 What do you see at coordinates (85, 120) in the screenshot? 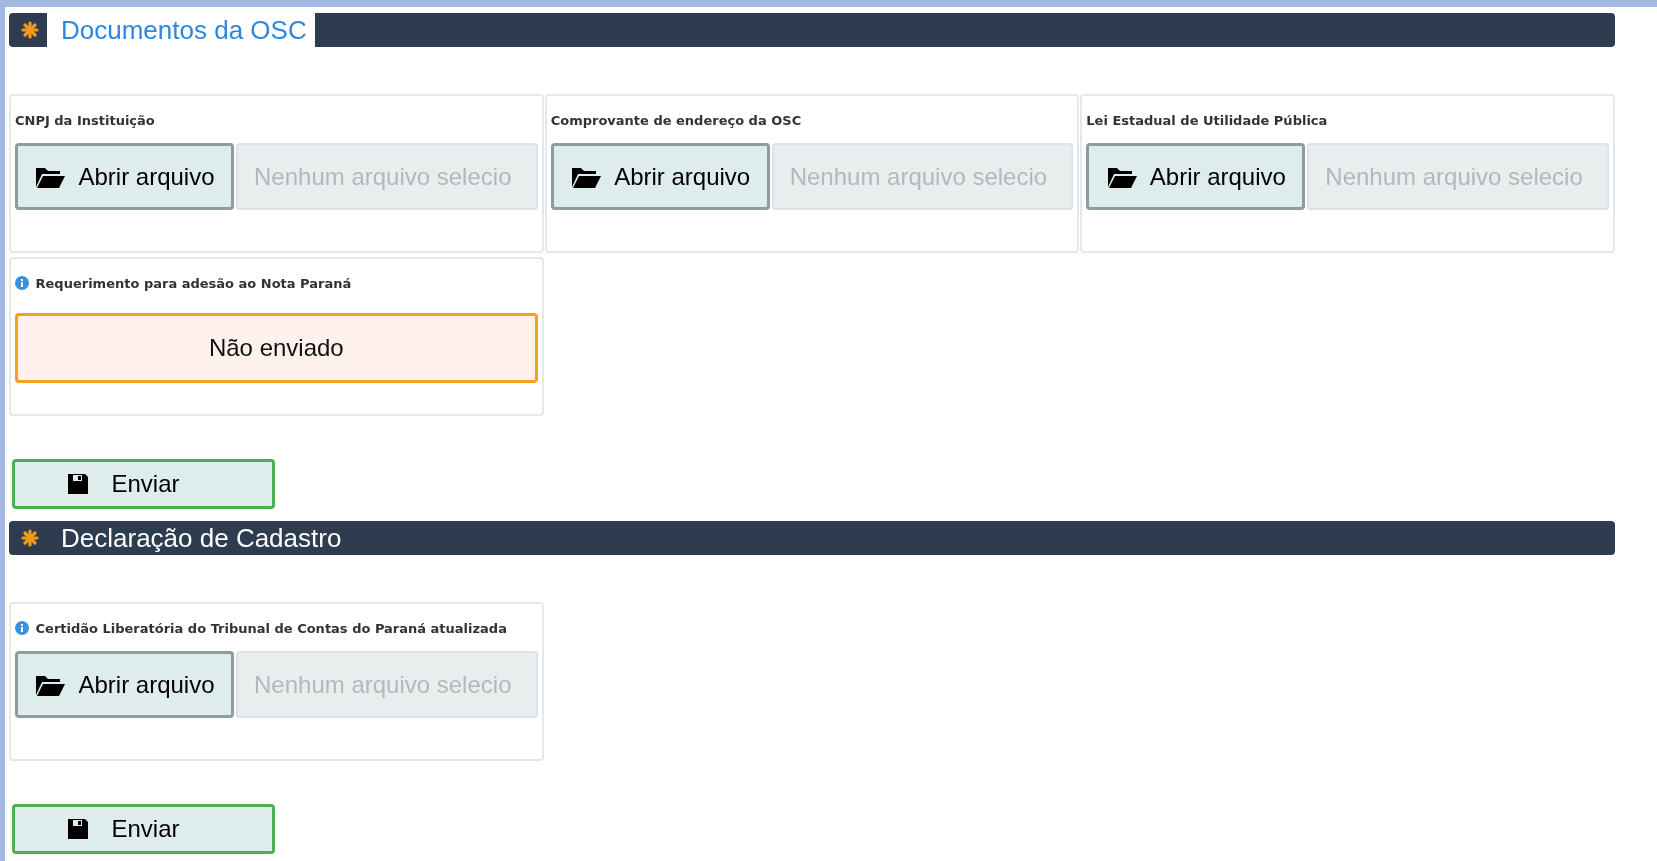
I see `field-label: CNPJ da Instituição` at bounding box center [85, 120].